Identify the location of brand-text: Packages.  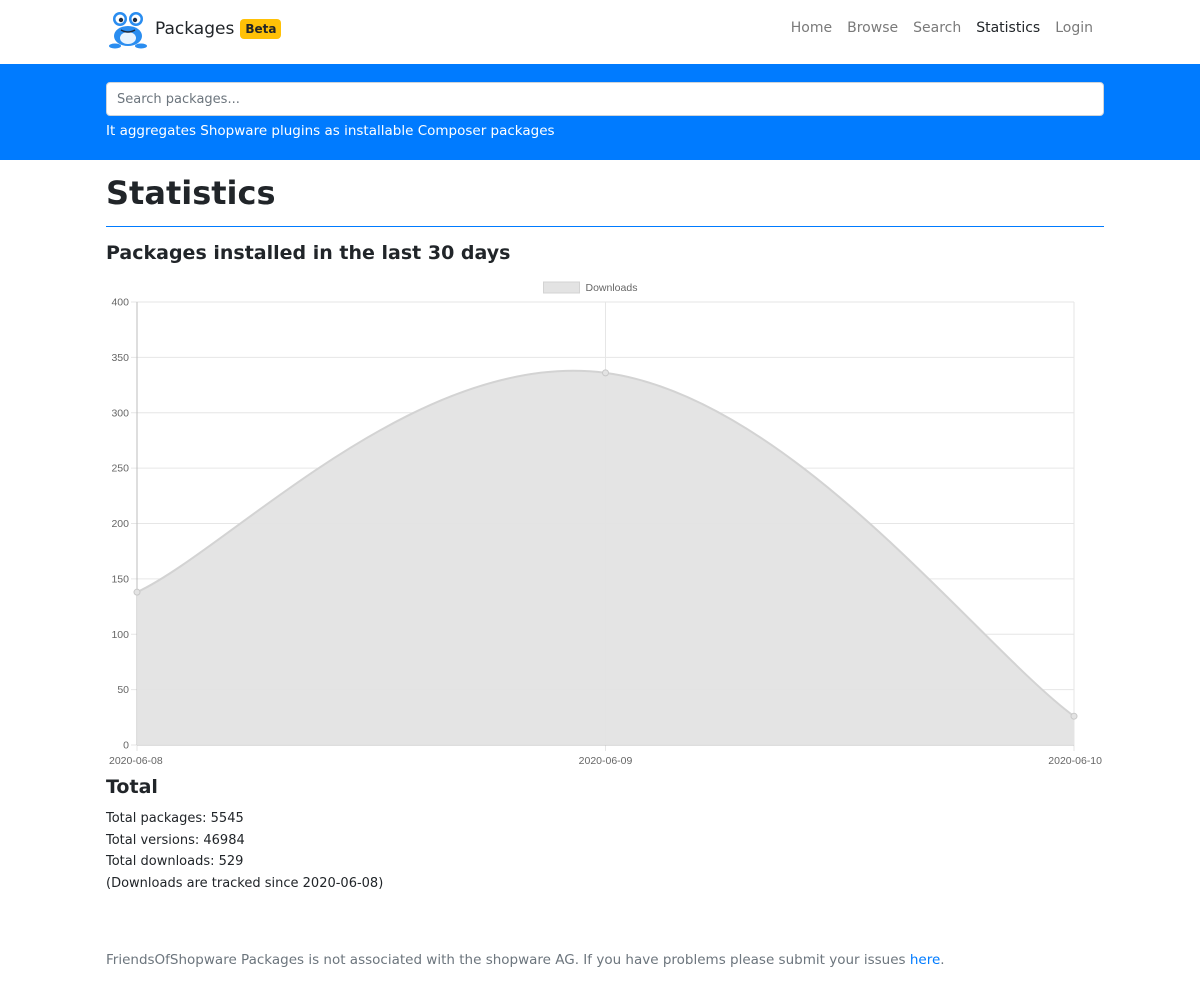
(195, 29).